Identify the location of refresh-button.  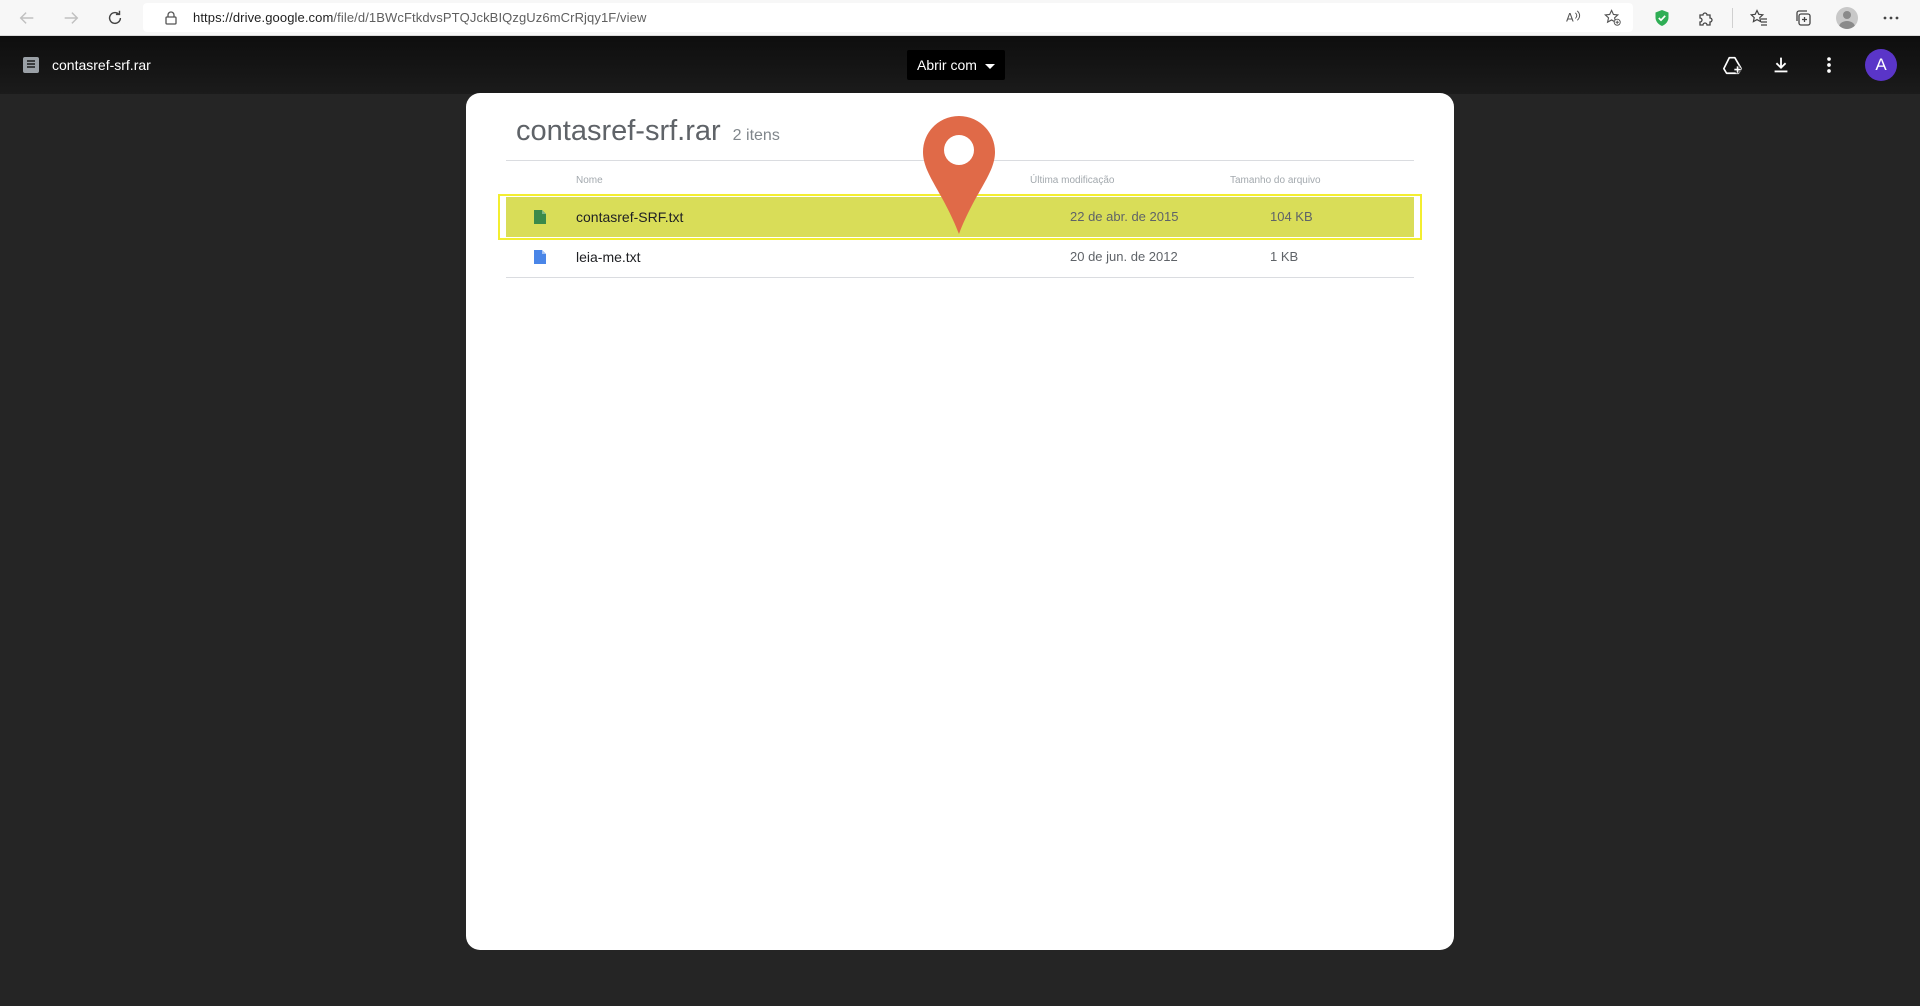
(115, 18).